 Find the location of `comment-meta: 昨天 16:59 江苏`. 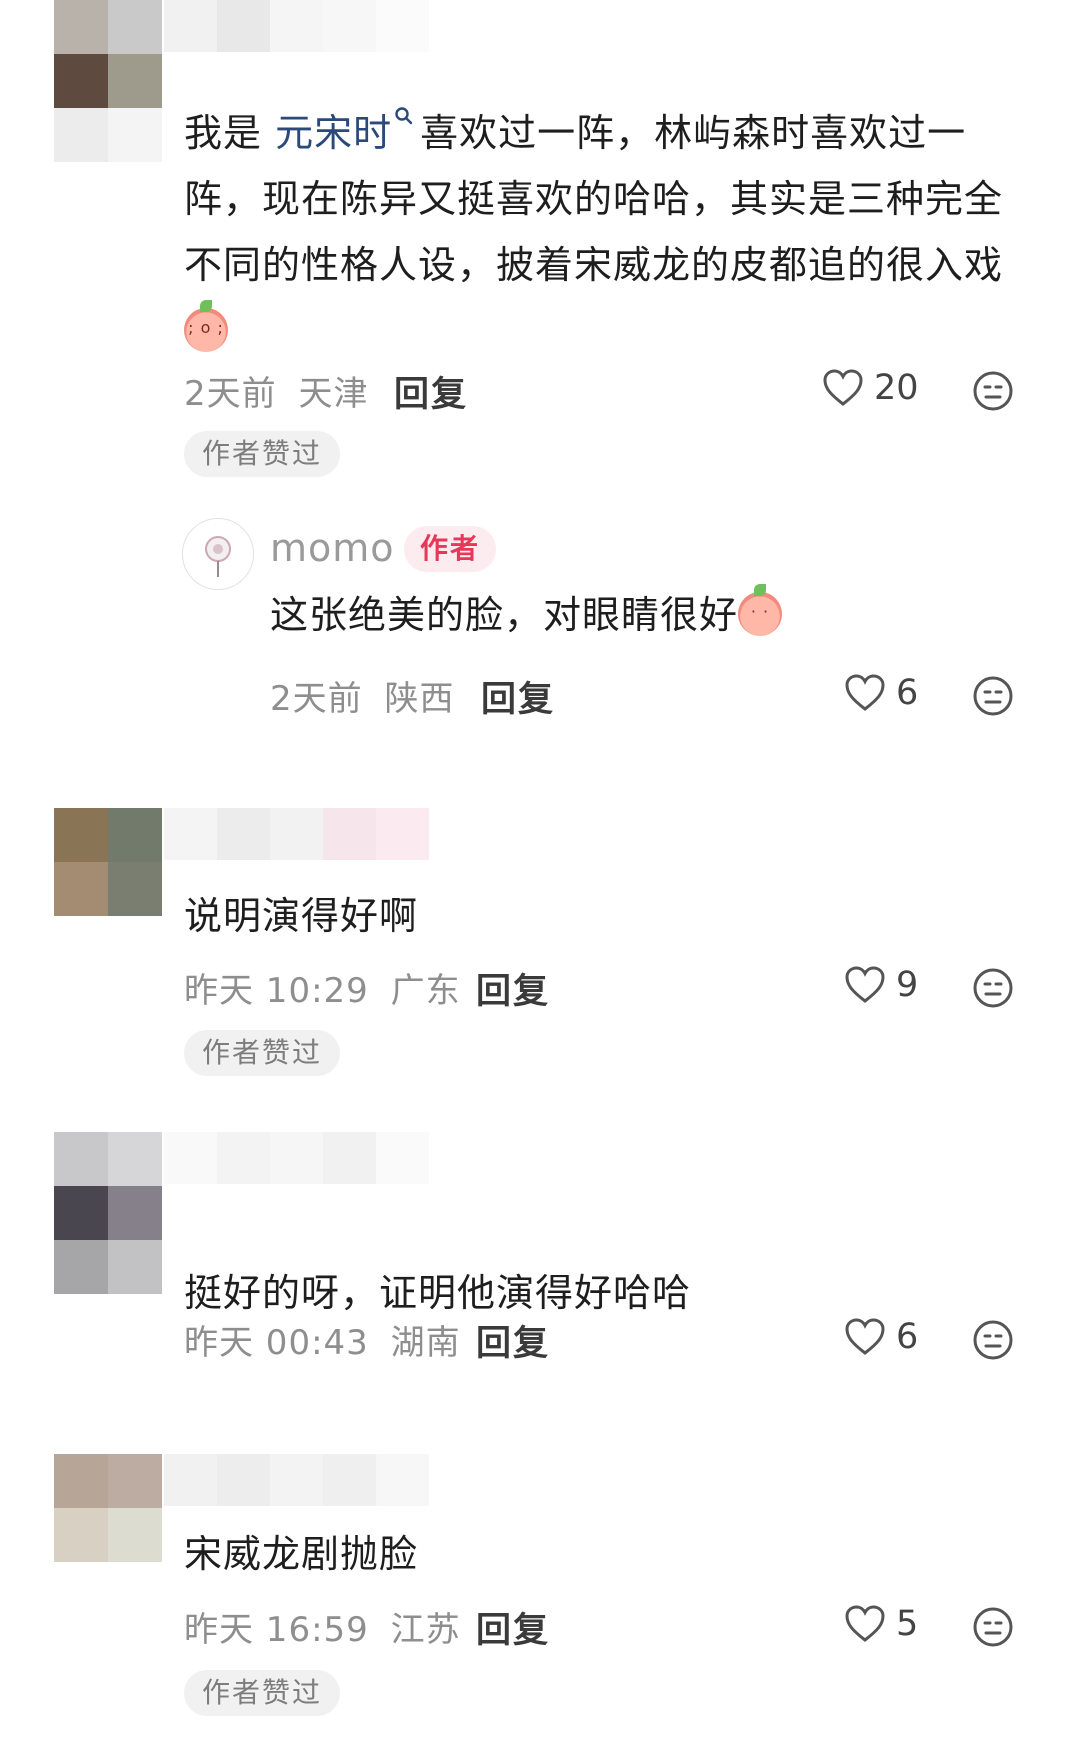

comment-meta: 昨天 16:59 江苏 is located at coordinates (322, 1626).